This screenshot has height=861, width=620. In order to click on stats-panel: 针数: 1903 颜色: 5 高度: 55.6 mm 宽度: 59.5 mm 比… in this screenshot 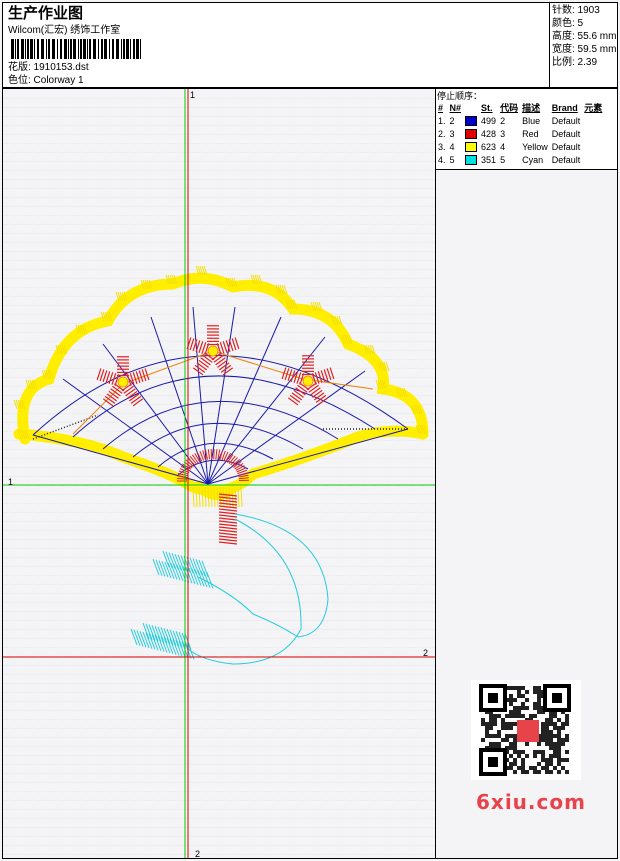, I will do `click(584, 45)`.